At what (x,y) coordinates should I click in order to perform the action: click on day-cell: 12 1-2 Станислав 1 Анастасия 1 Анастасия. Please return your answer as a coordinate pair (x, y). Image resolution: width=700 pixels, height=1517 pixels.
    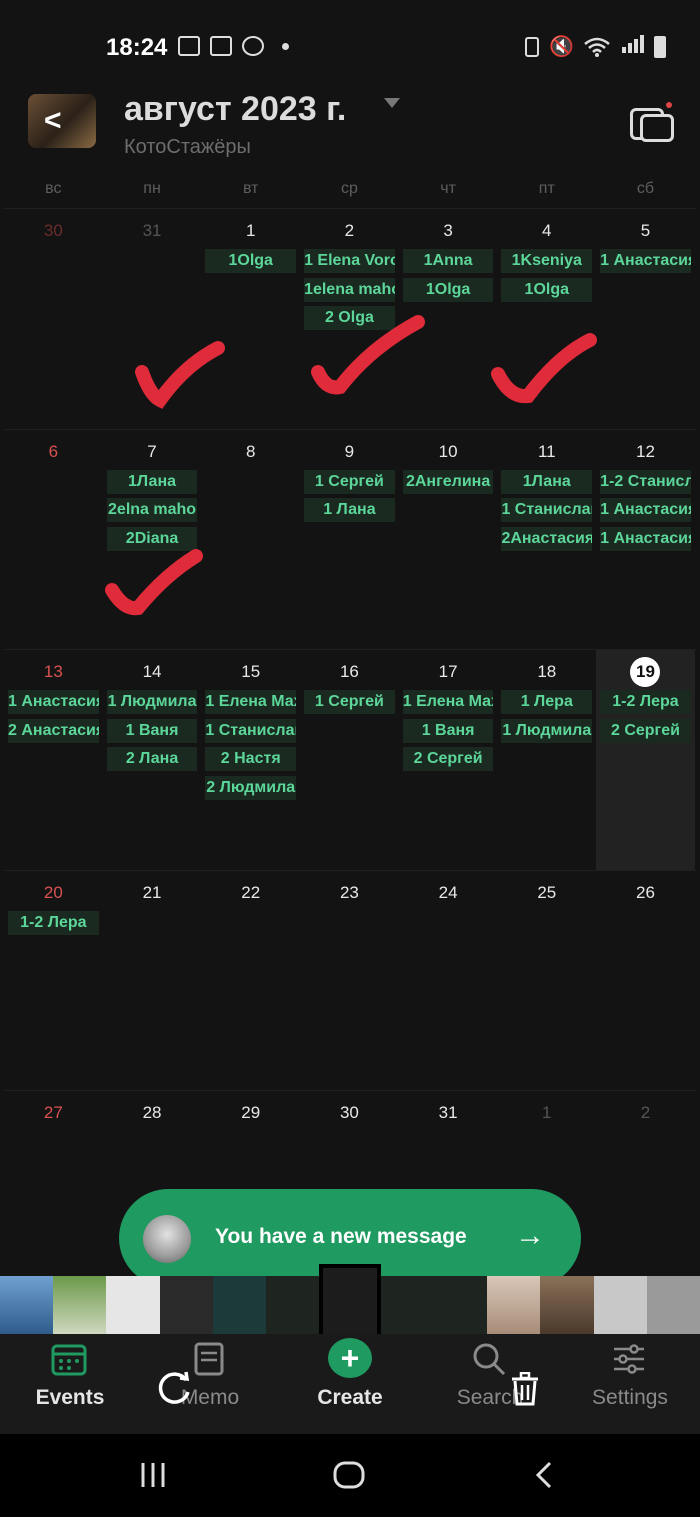
    Looking at the image, I should click on (645, 540).